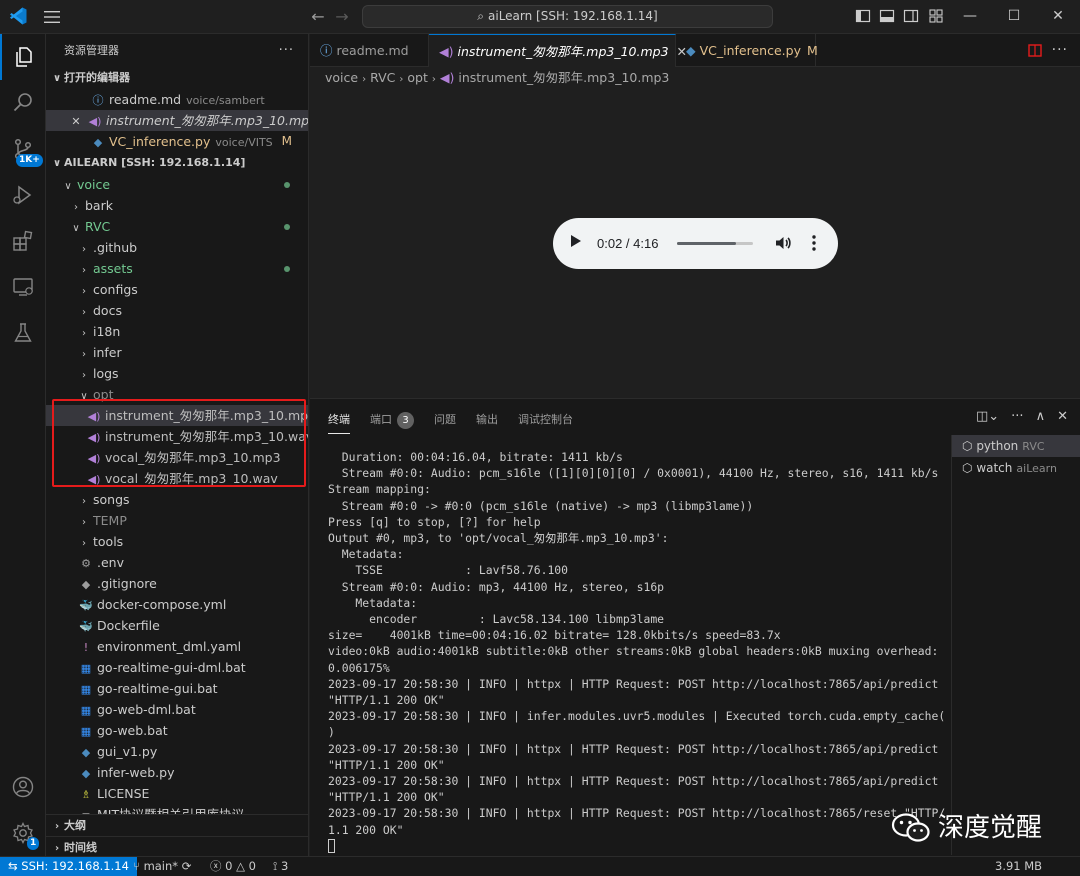  I want to click on terminal-item-python: ⬡ python RVC, so click(1016, 446).